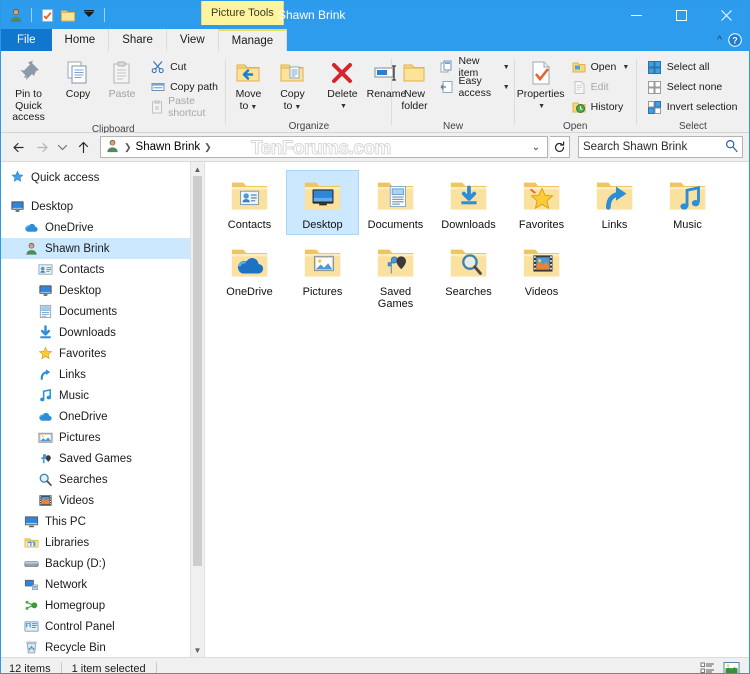  Describe the element at coordinates (468, 275) in the screenshot. I see `file-item-searches: Searches` at that location.